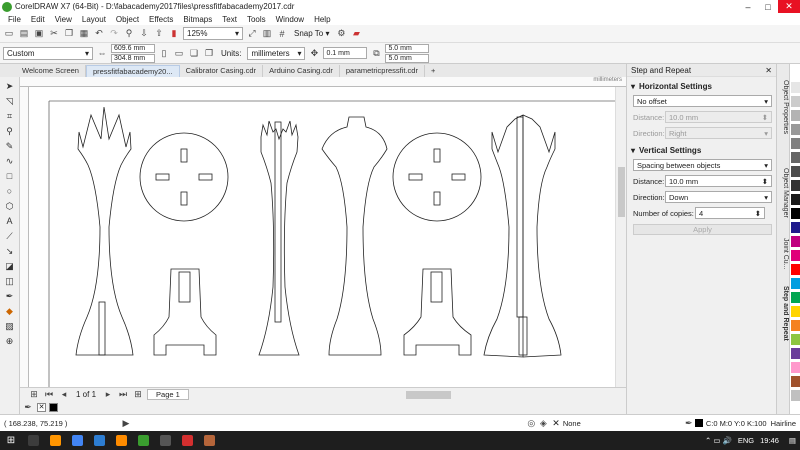  I want to click on nudge-distance-input: 0.1 mm, so click(345, 53).